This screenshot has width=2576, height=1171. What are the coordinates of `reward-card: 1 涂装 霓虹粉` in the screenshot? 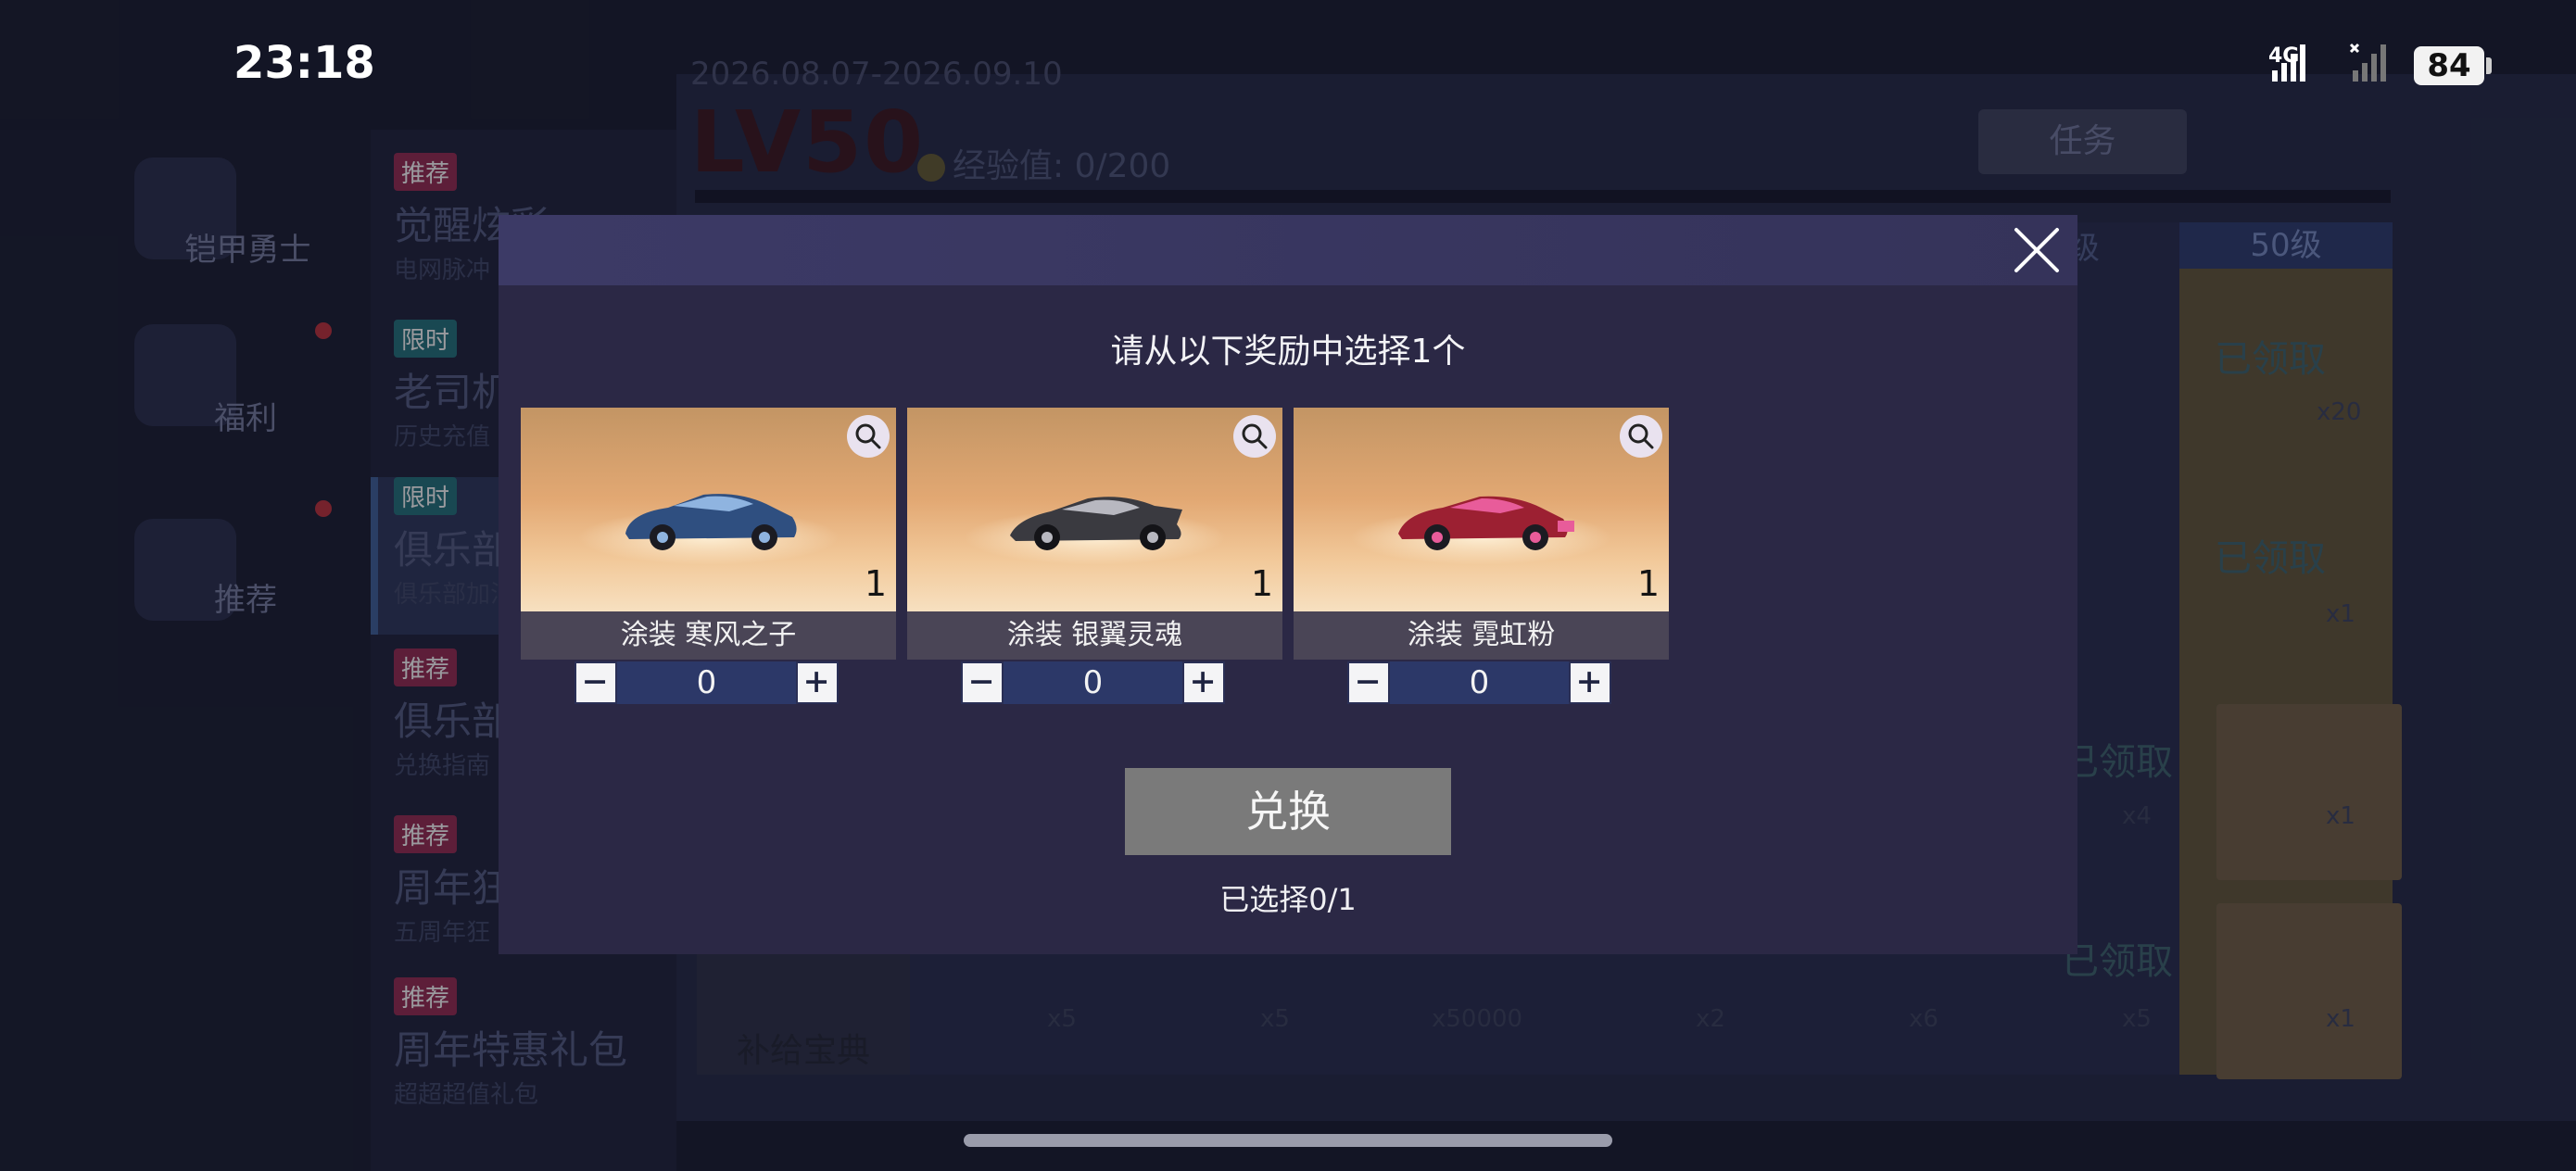 It's located at (1481, 534).